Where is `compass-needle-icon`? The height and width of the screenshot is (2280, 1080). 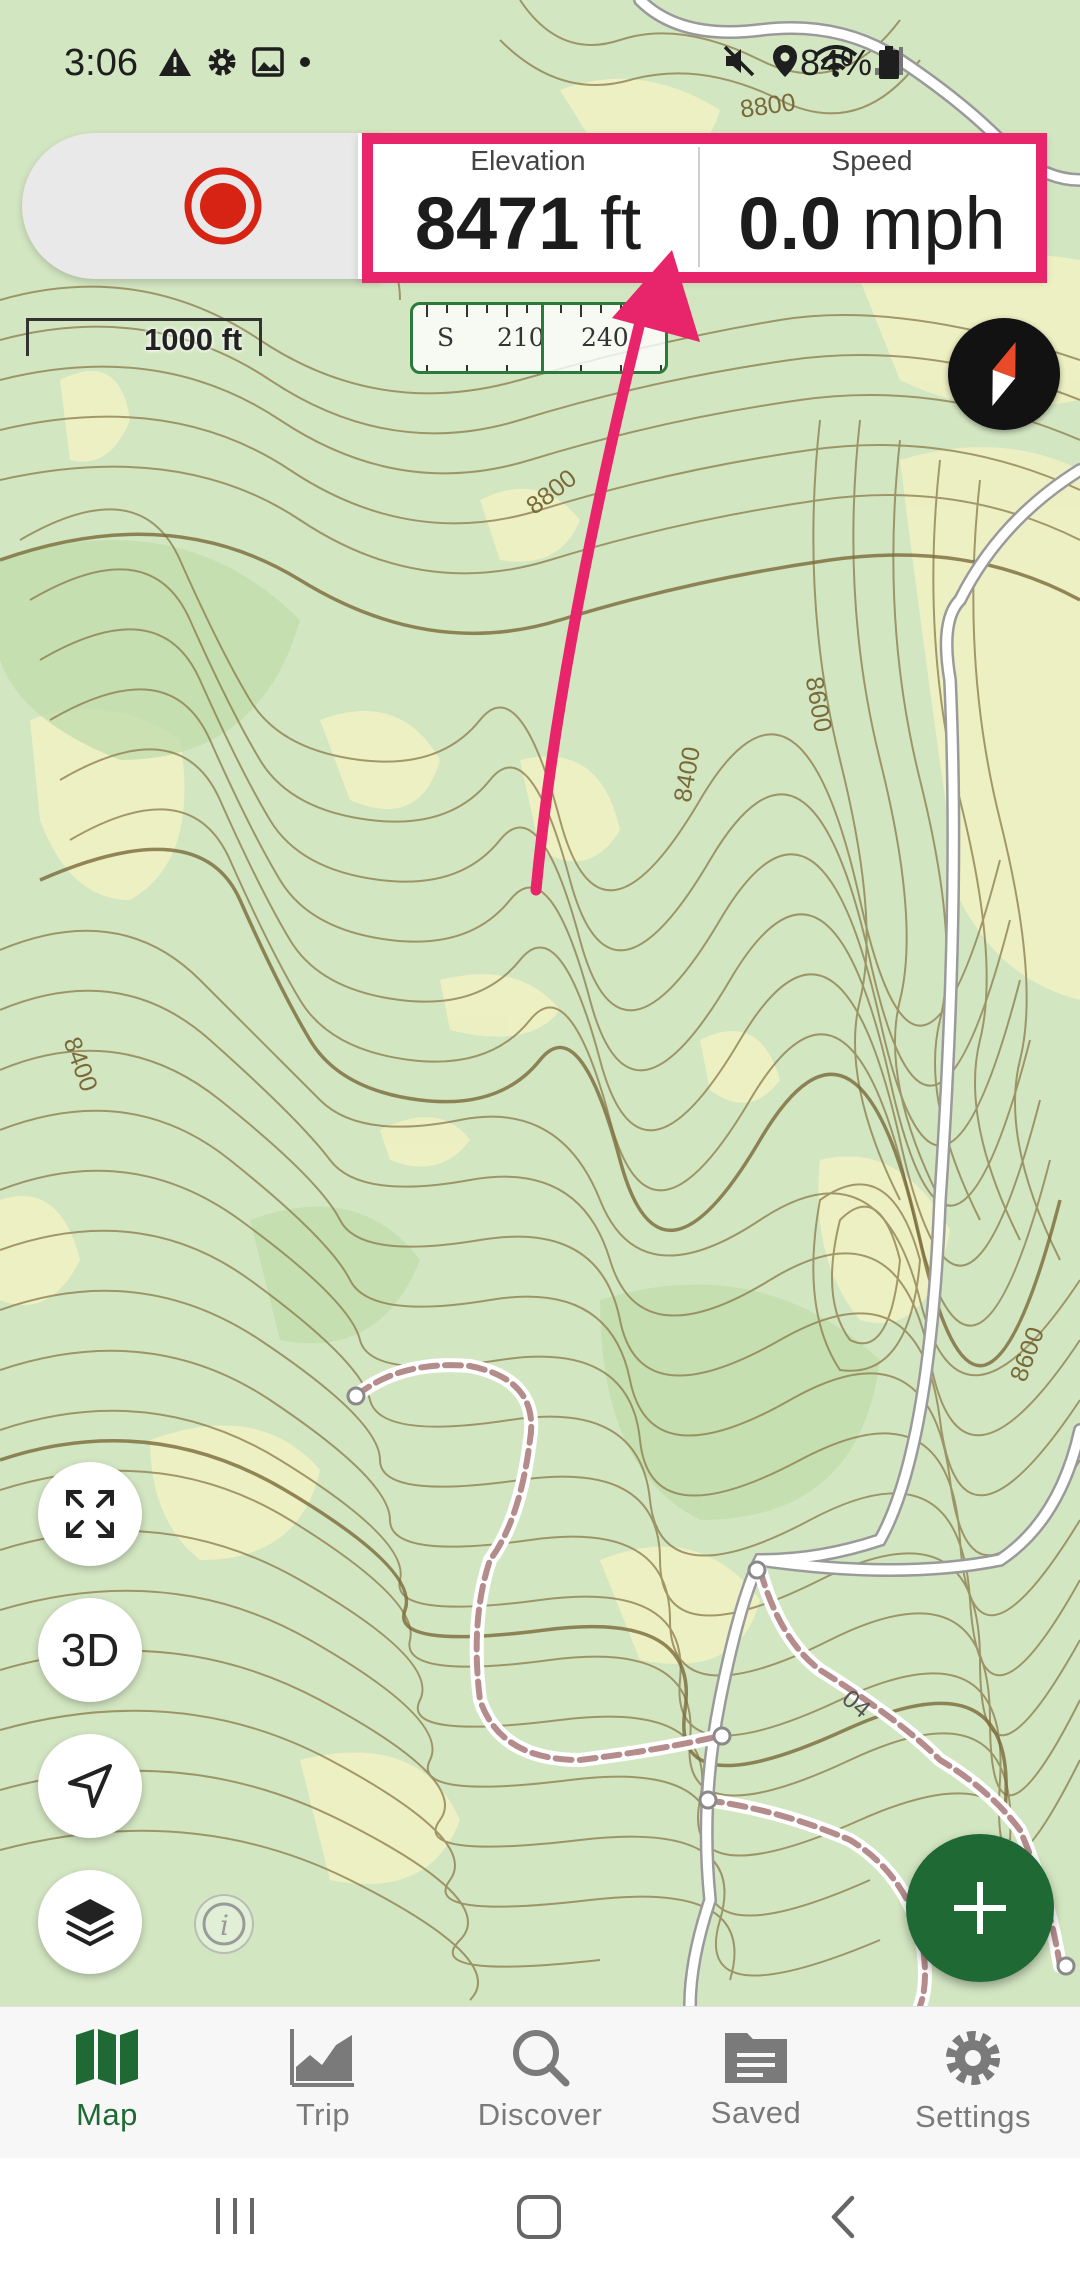
compass-needle-icon is located at coordinates (1004, 374).